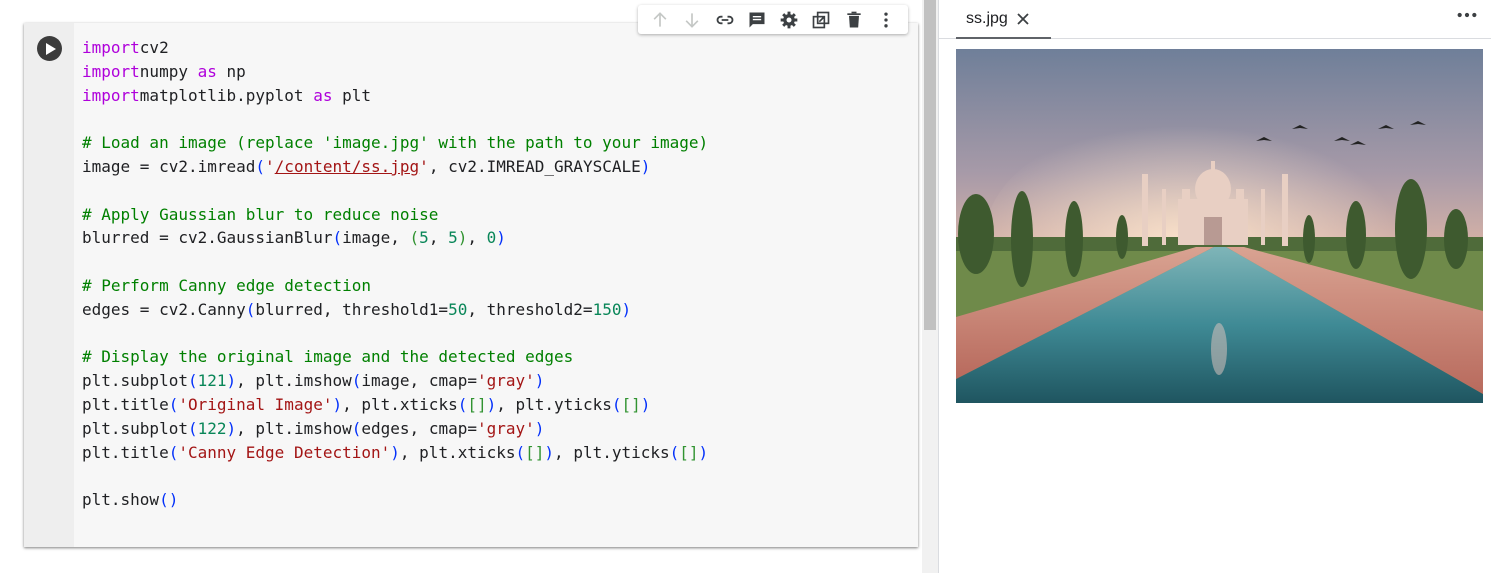 The image size is (1491, 573). I want to click on code-token: edges, cmap=, so click(419, 428).